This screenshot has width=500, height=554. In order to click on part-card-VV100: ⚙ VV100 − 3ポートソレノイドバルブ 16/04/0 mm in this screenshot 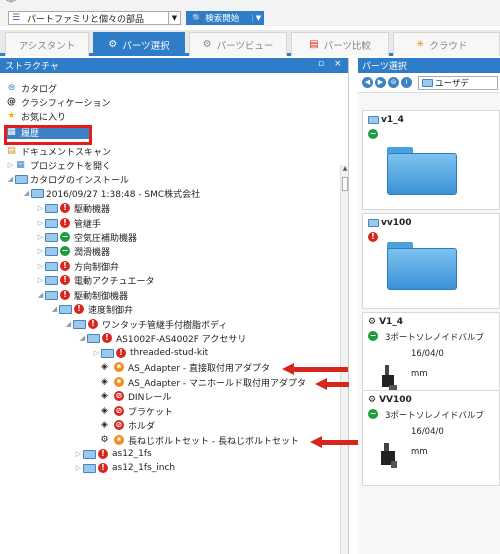, I will do `click(431, 438)`.